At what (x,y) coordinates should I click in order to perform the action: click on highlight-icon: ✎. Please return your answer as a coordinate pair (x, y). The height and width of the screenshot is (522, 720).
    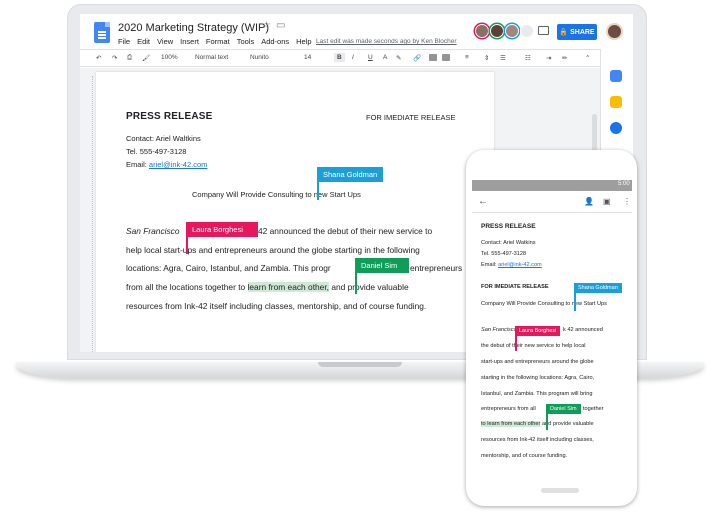
    Looking at the image, I should click on (398, 58).